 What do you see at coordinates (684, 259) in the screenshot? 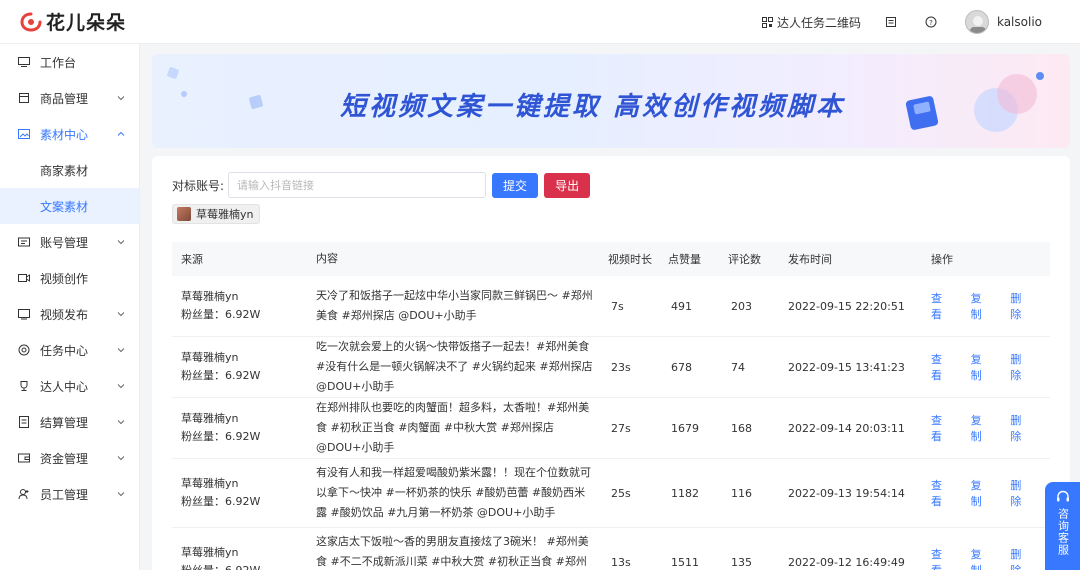
I see `header-likes: 点赞量` at bounding box center [684, 259].